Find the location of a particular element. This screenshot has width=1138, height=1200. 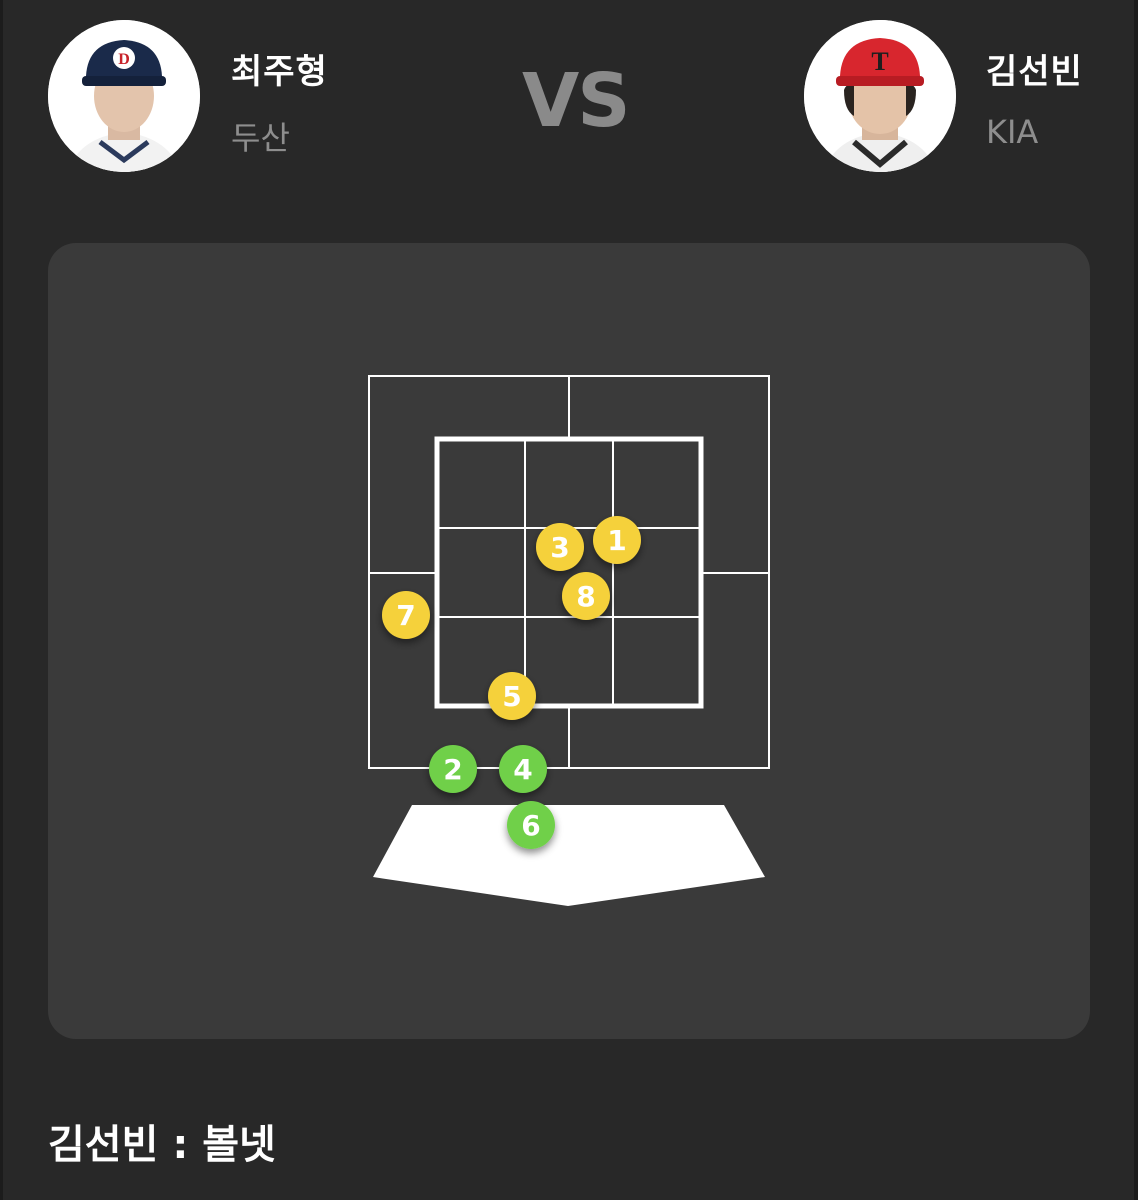

right-edge is located at coordinates (1136, 600).